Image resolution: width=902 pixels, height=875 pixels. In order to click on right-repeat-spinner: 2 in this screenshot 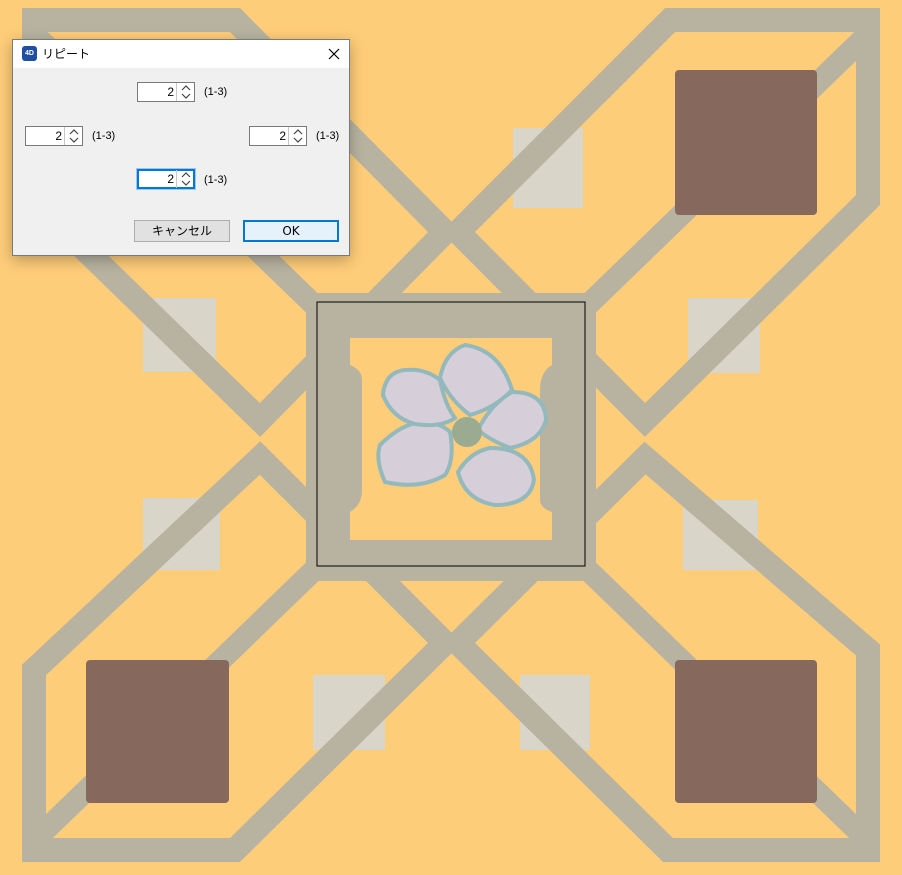, I will do `click(278, 136)`.